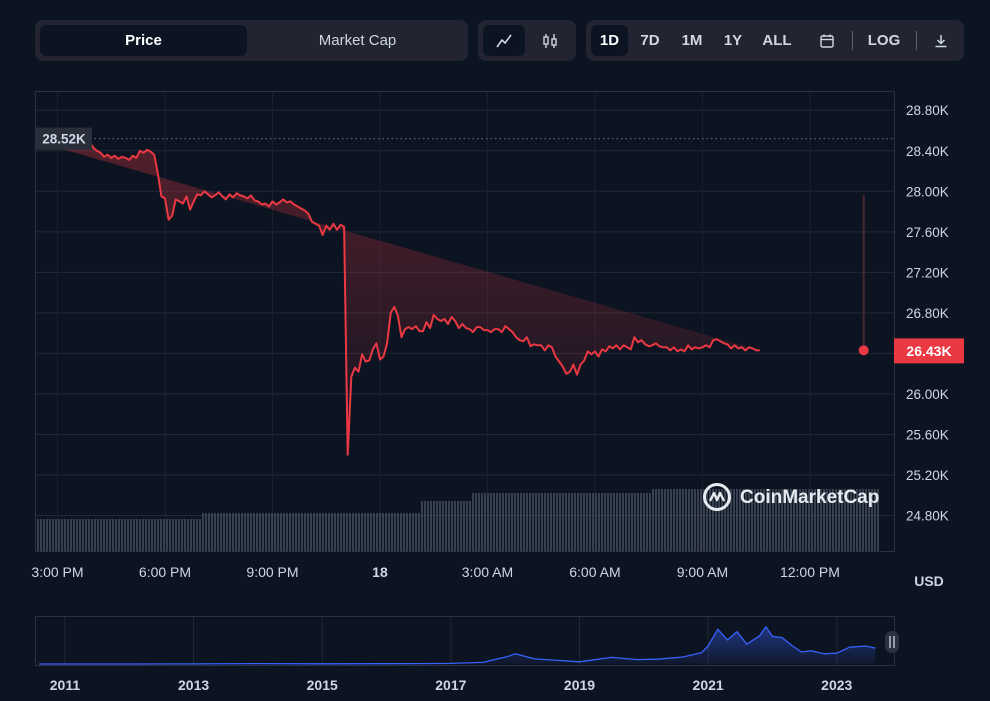 The height and width of the screenshot is (701, 990). What do you see at coordinates (927, 394) in the screenshot?
I see `y-tick-label: 26.00K` at bounding box center [927, 394].